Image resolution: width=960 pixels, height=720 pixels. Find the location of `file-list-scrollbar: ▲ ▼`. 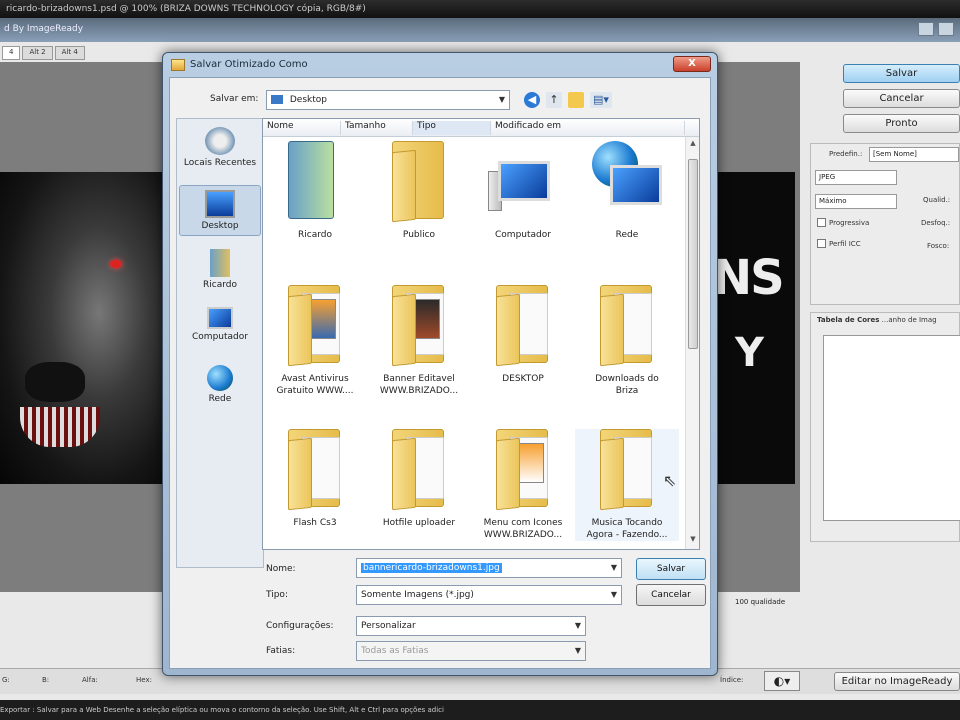

file-list-scrollbar: ▲ ▼ is located at coordinates (692, 343).